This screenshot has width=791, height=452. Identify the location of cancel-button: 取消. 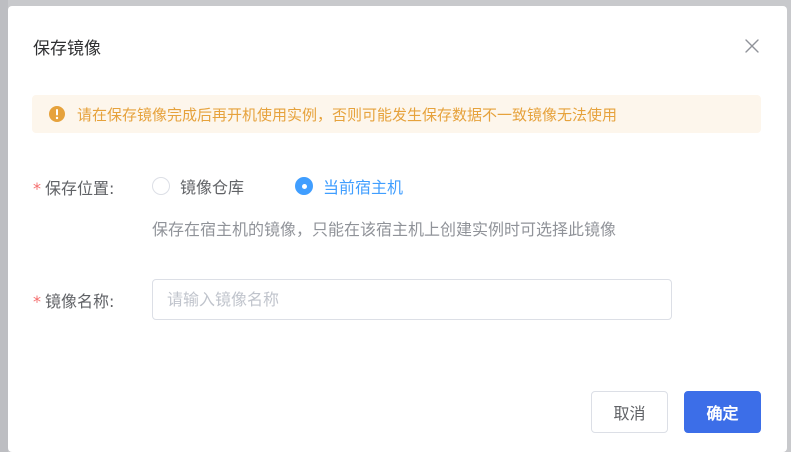
(629, 412).